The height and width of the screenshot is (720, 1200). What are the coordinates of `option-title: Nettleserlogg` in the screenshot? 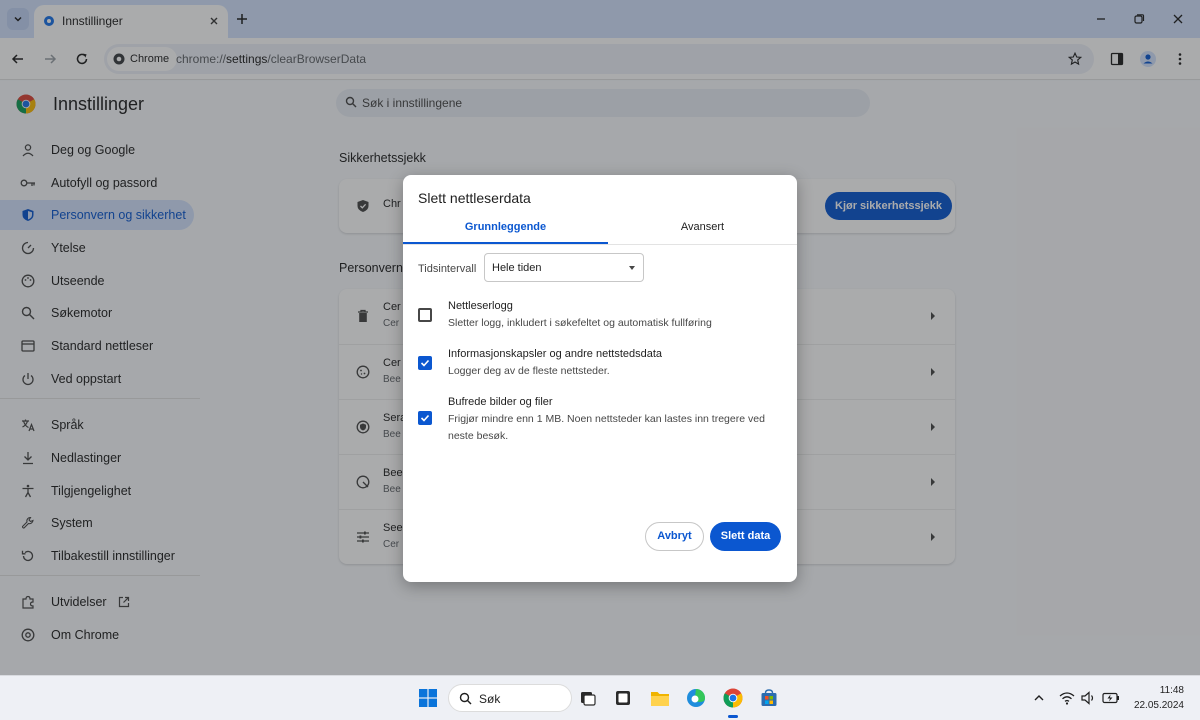 It's located at (480, 306).